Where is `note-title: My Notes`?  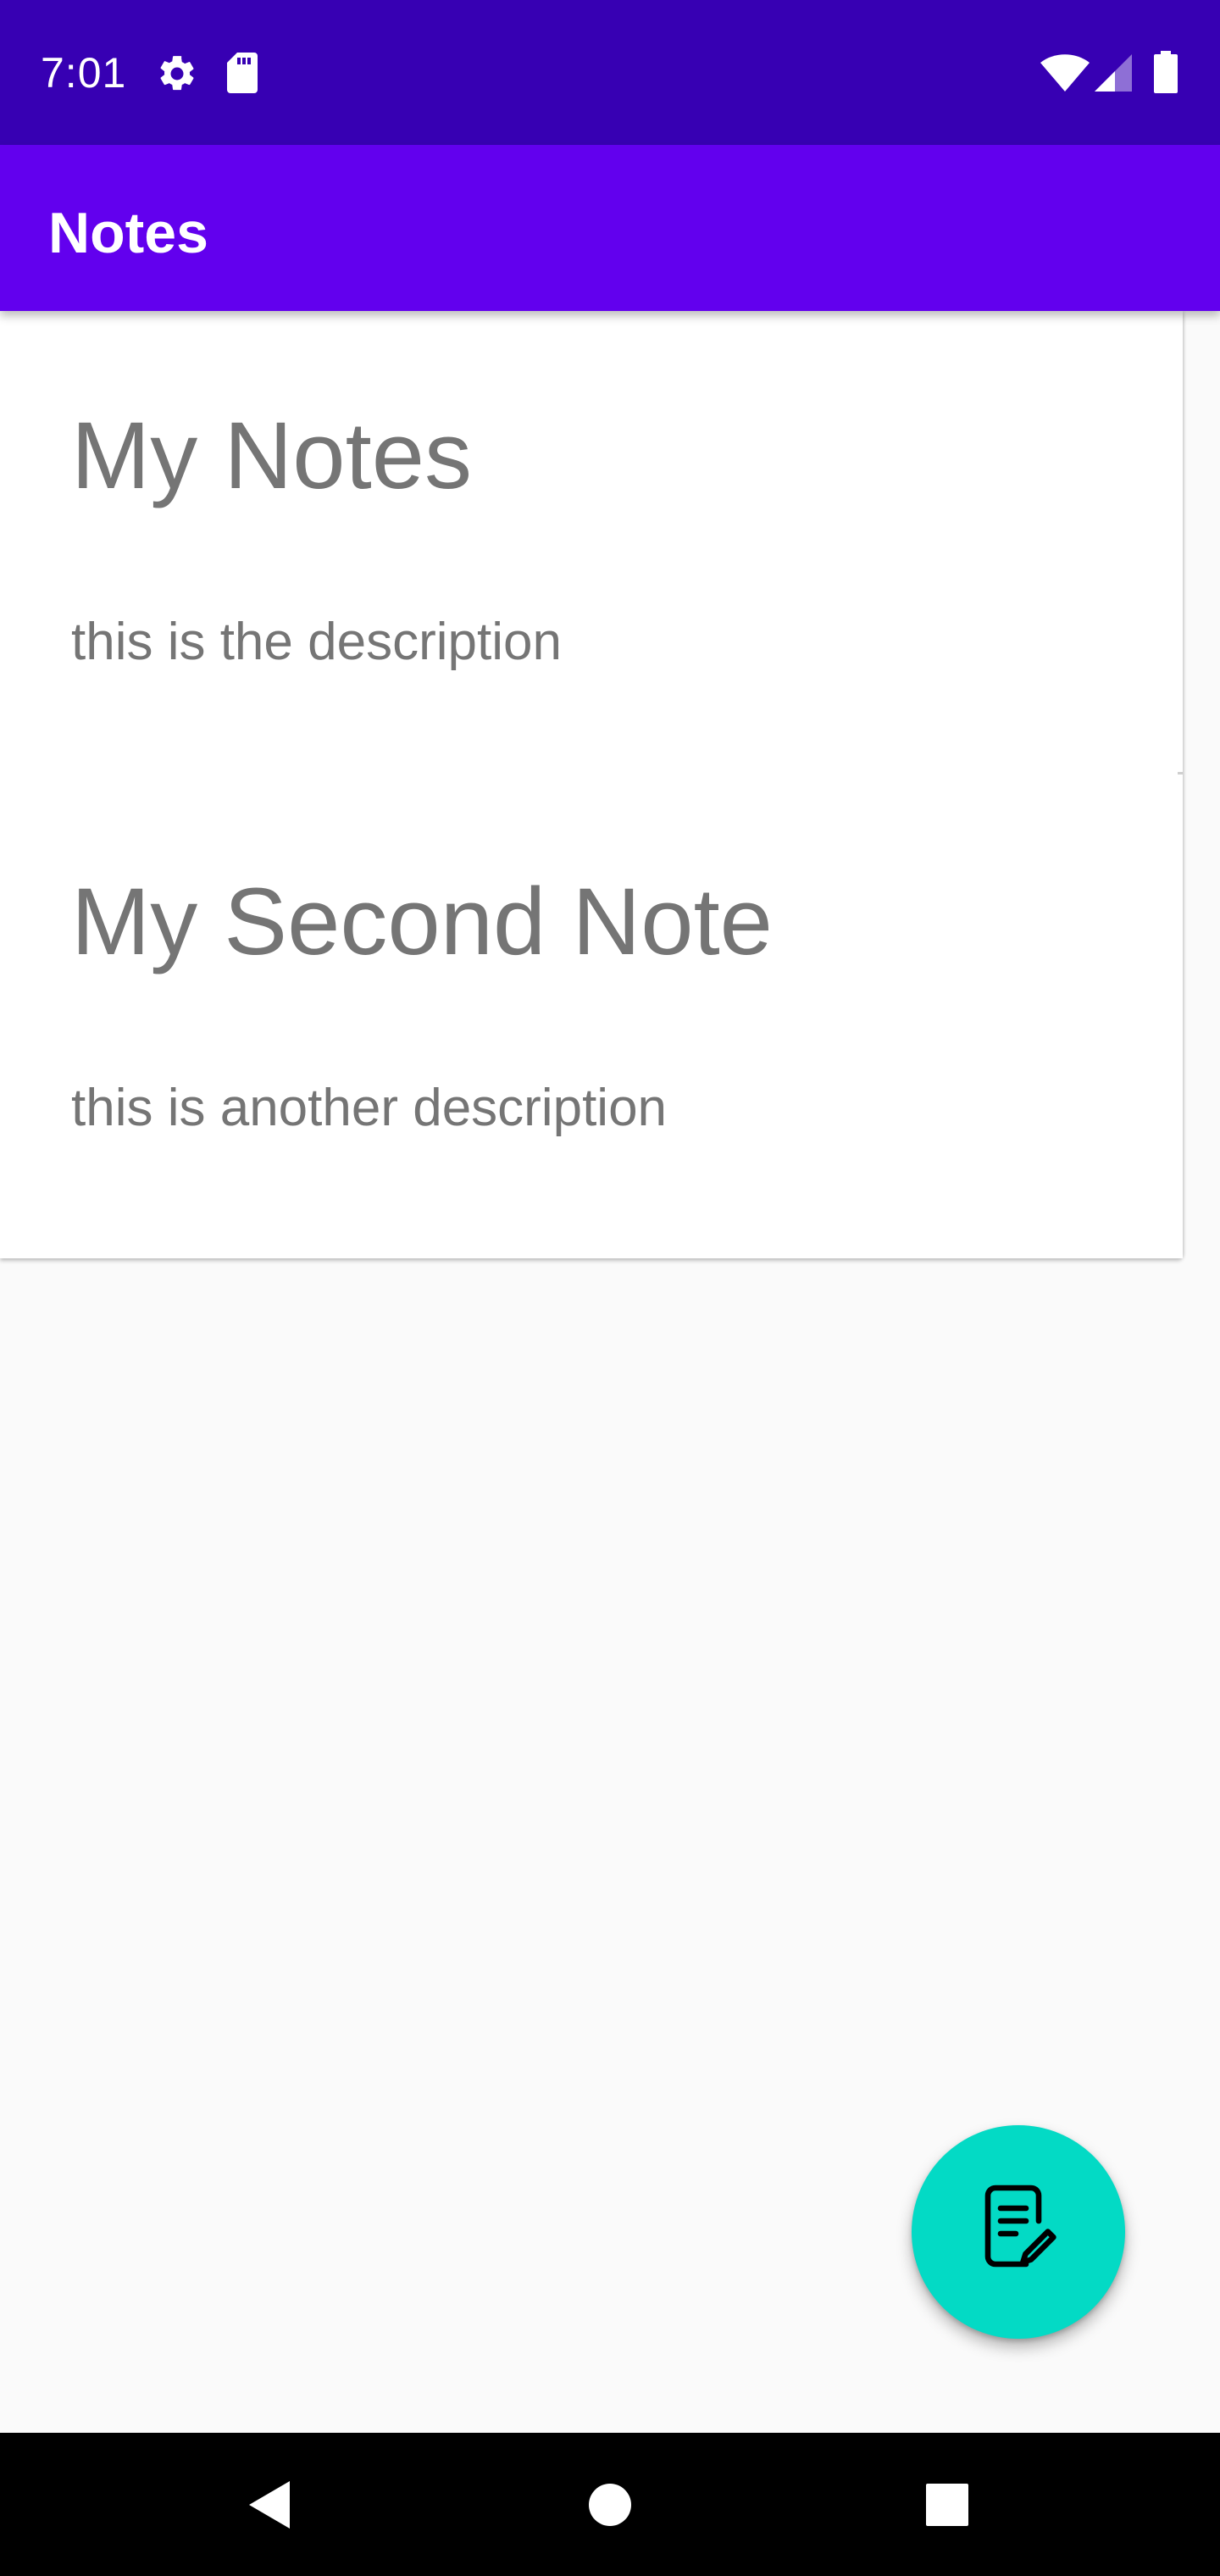
note-title: My Notes is located at coordinates (271, 455).